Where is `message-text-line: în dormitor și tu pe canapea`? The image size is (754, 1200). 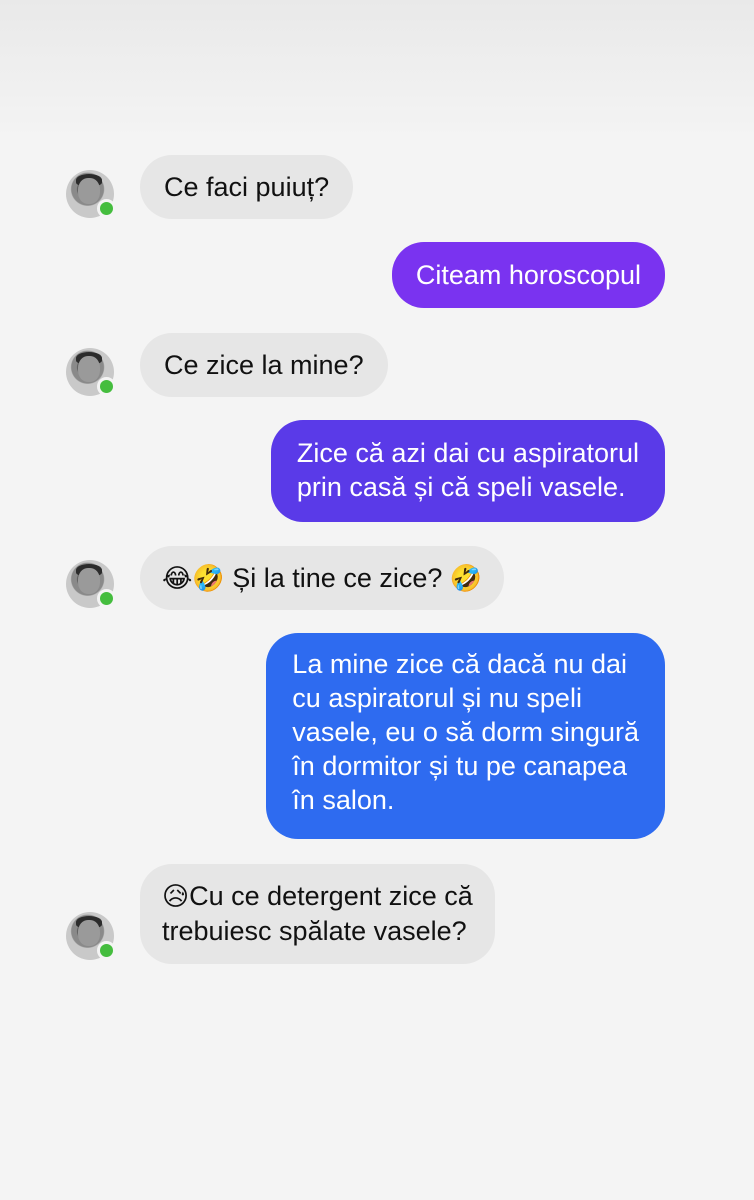 message-text-line: în dormitor și tu pe canapea is located at coordinates (459, 766).